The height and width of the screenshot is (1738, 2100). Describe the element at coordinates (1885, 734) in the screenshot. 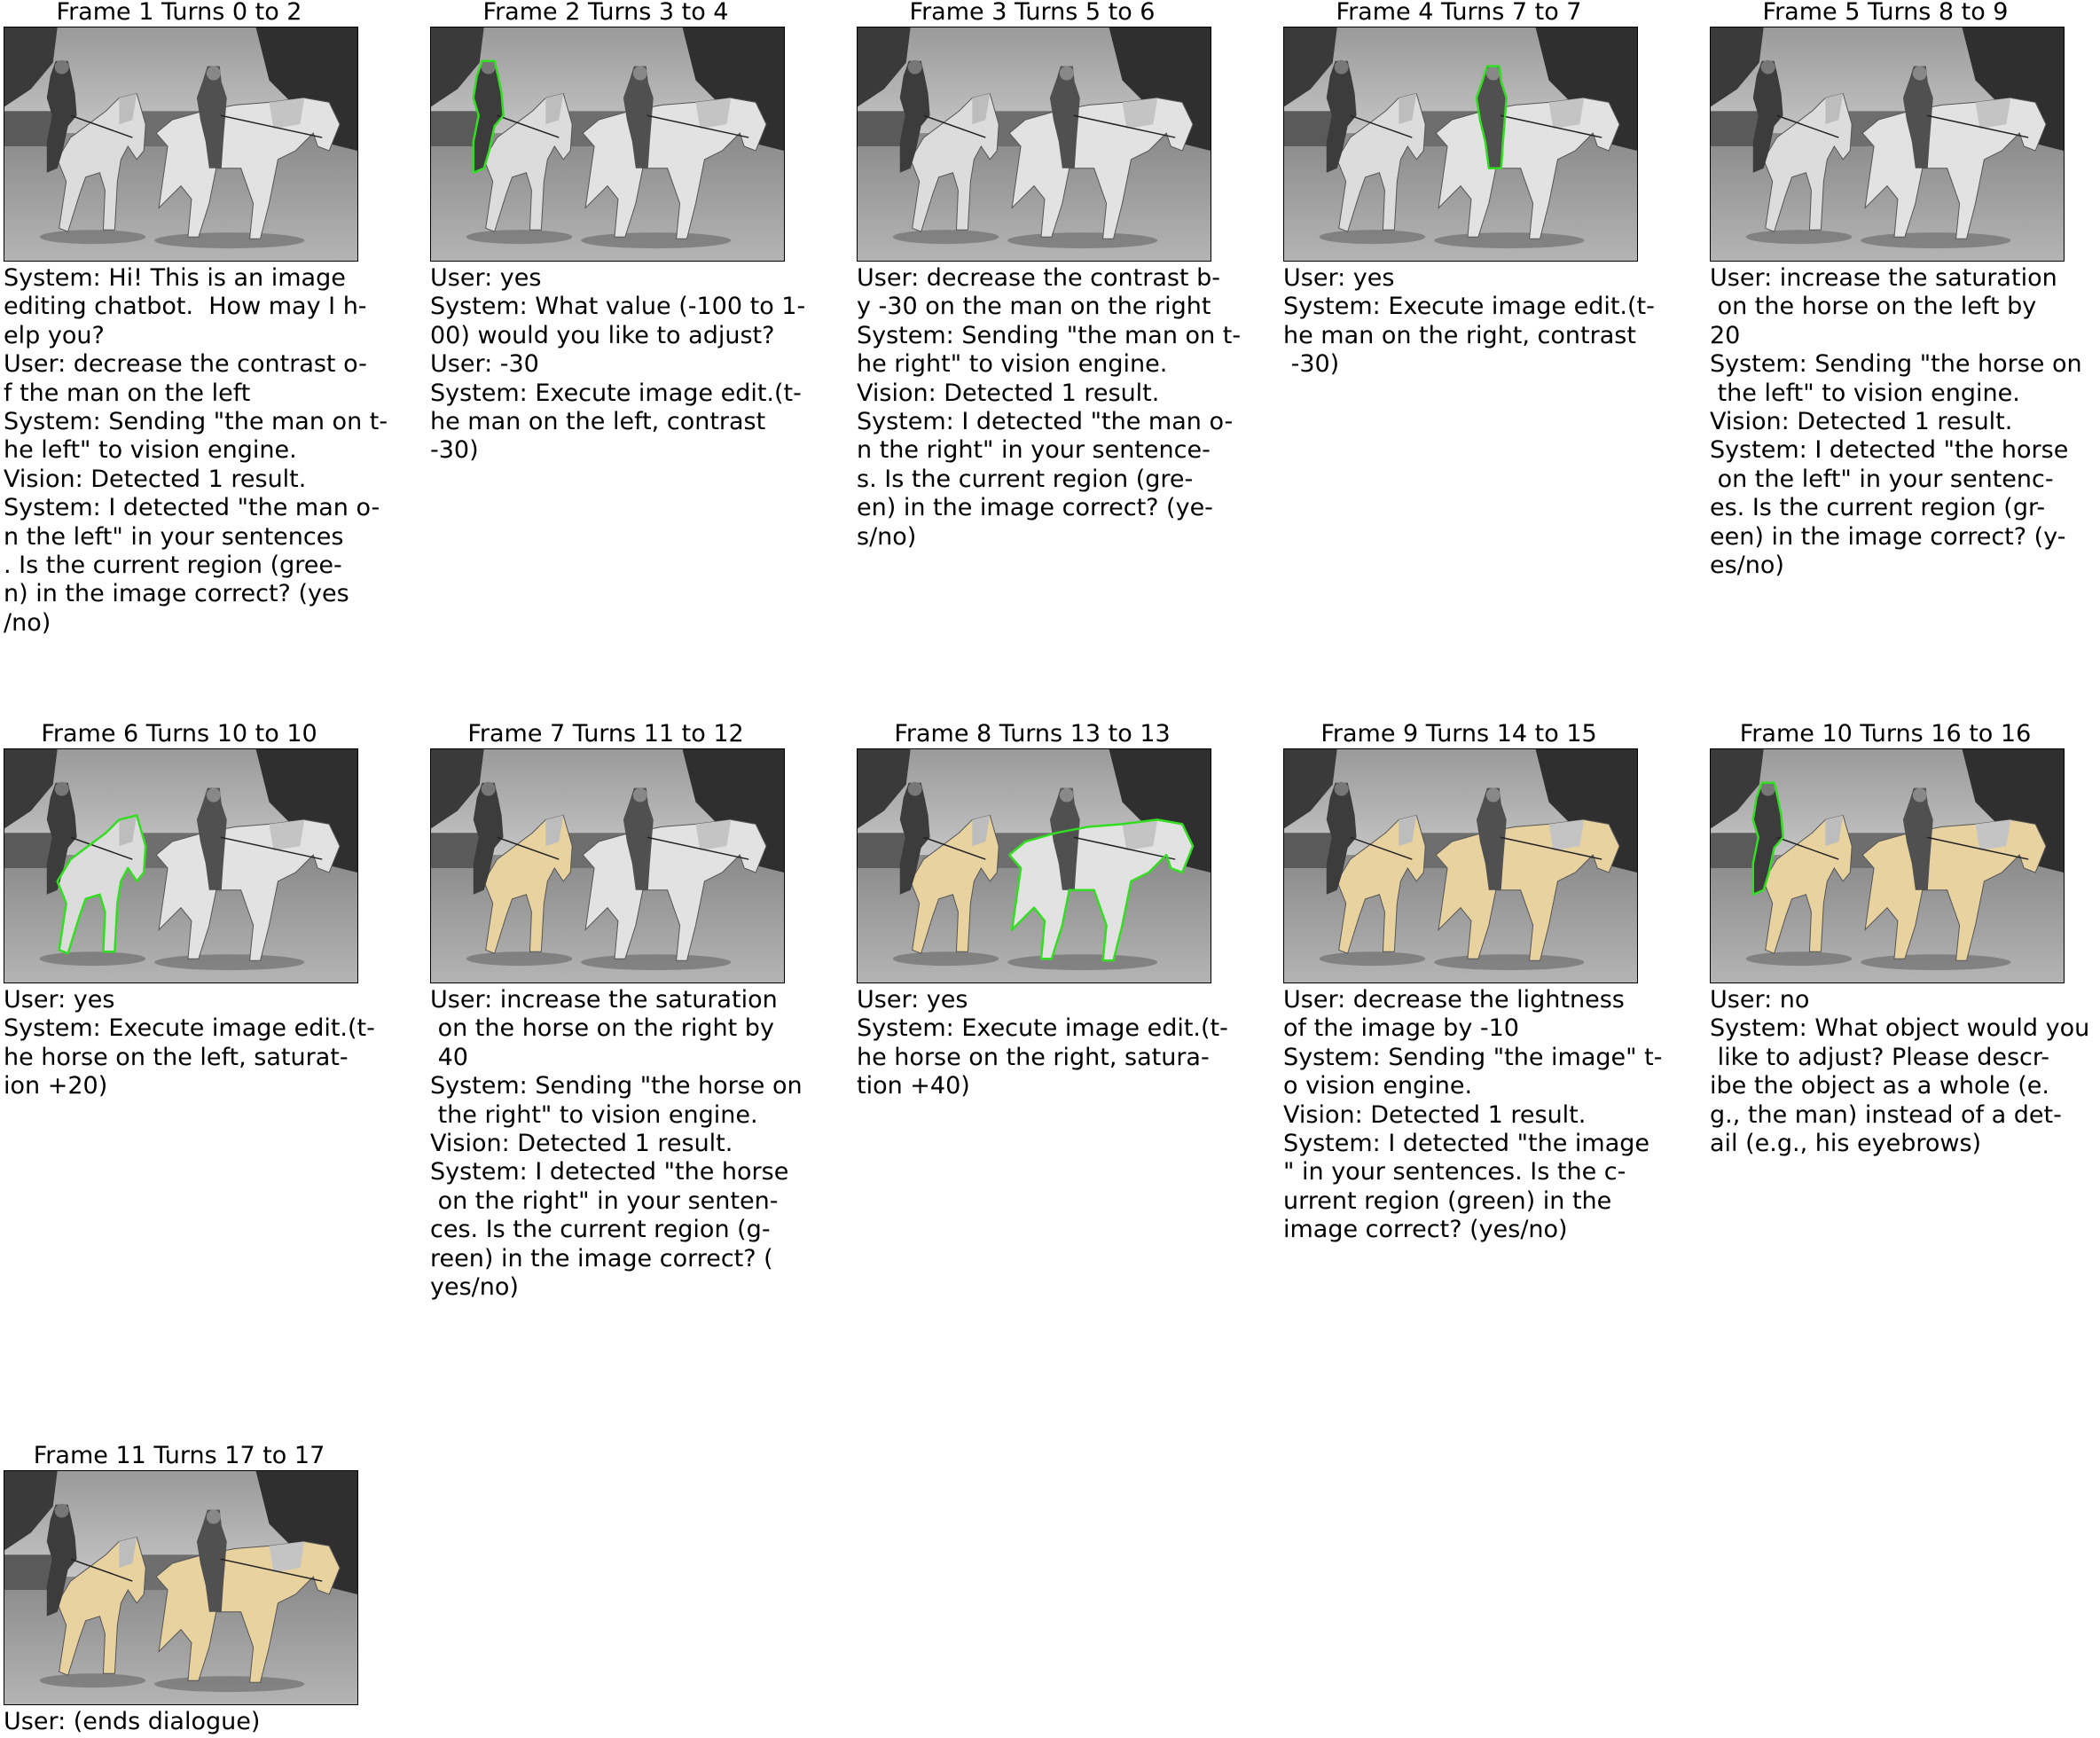

I see `frame-title: Frame 10 Turns 16 to 16` at that location.